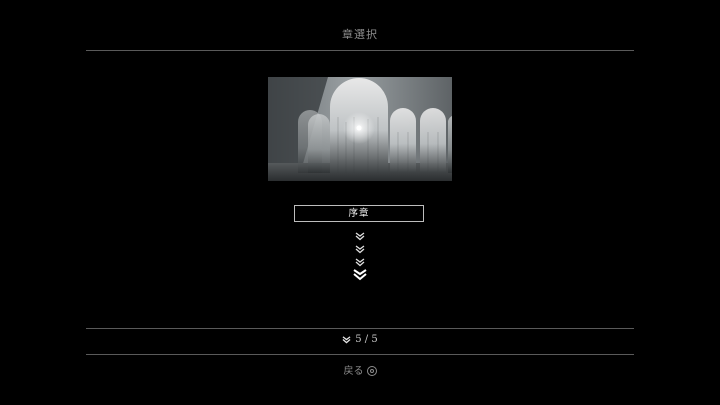  What do you see at coordinates (371, 371) in the screenshot?
I see `circle-button-icon` at bounding box center [371, 371].